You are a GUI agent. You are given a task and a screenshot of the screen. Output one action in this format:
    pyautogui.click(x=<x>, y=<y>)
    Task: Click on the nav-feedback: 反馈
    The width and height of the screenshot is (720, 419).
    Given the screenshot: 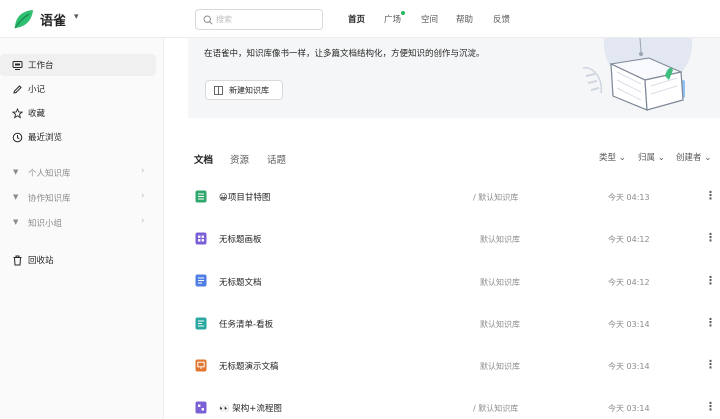 What is the action you would take?
    pyautogui.click(x=501, y=19)
    